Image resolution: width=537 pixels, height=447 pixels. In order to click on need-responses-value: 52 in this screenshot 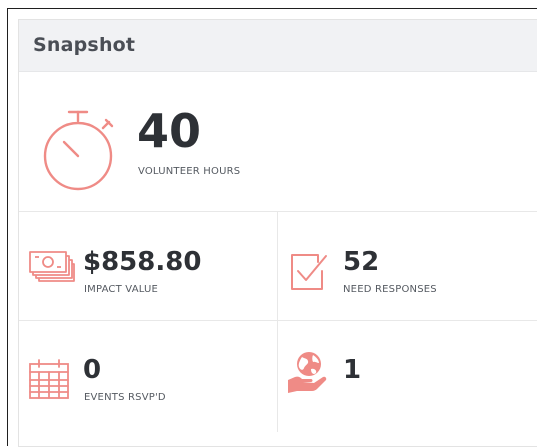, I will do `click(361, 262)`.